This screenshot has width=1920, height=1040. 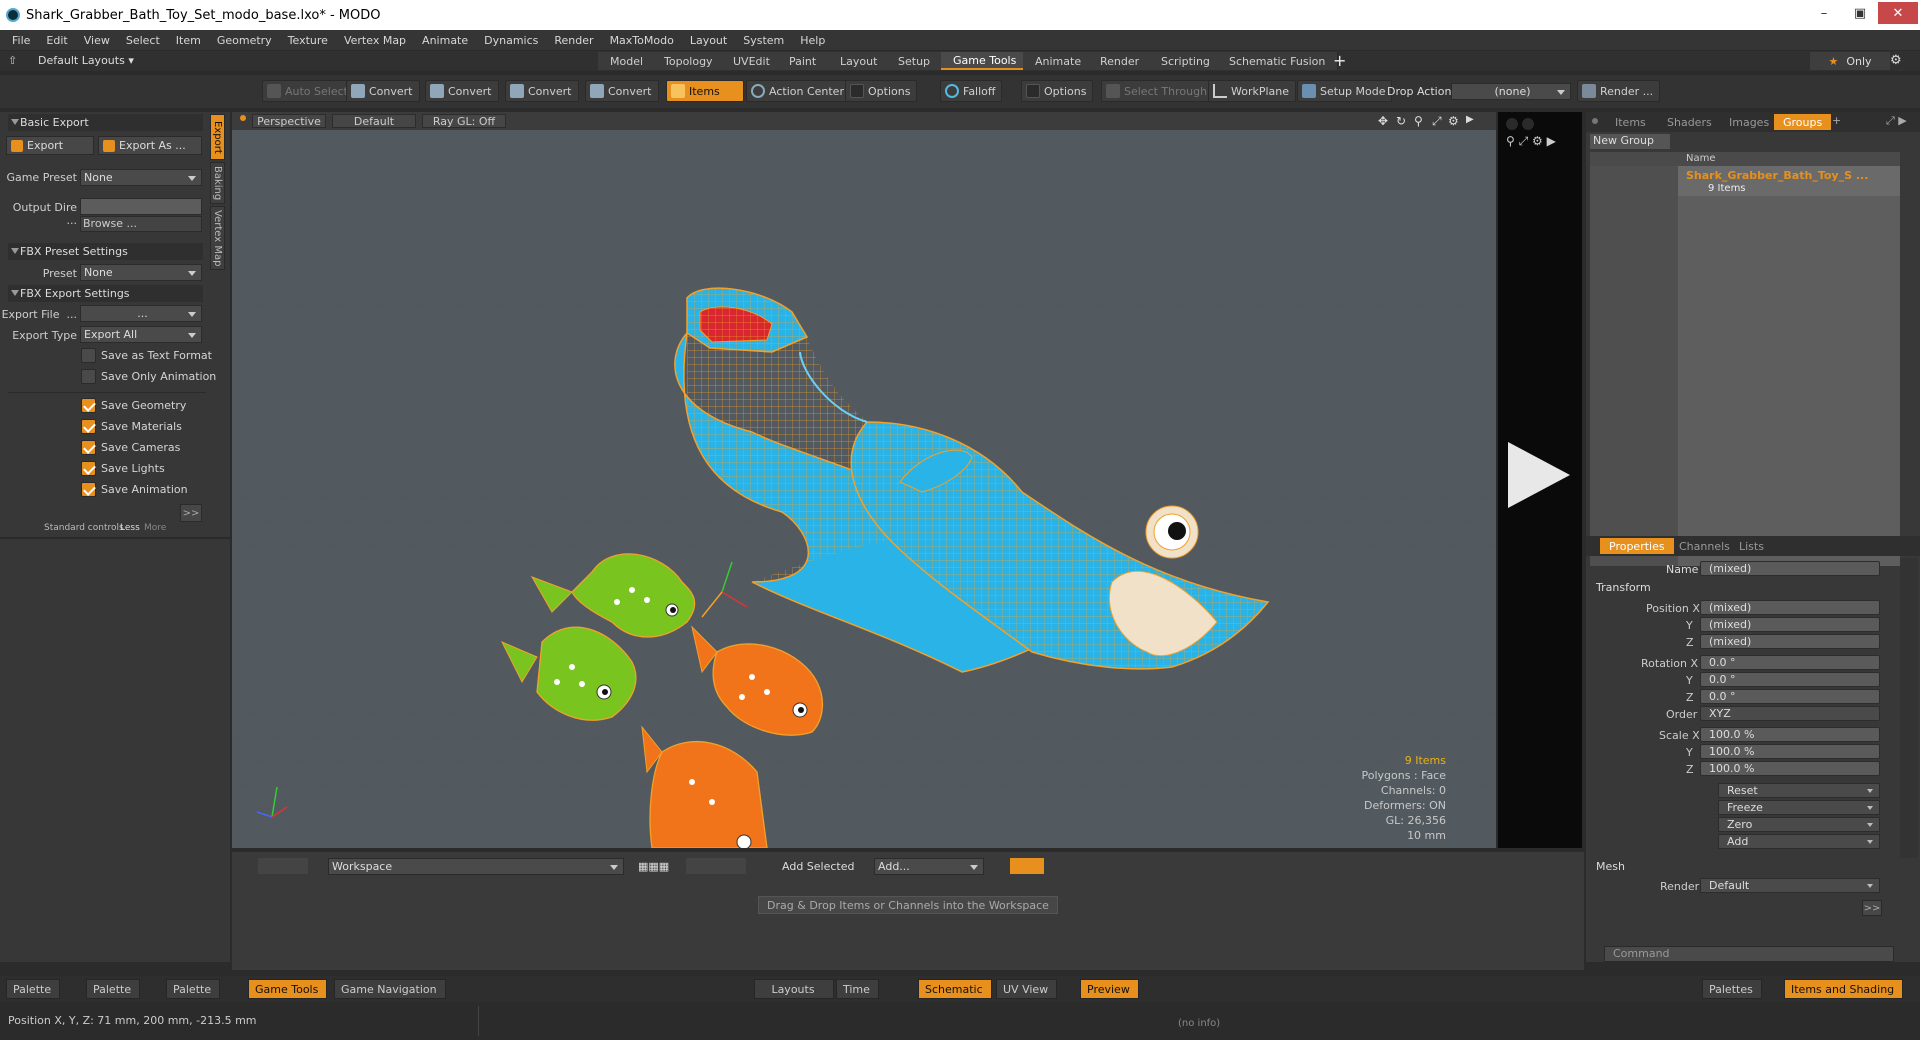 I want to click on game-preset-dropdown: None, so click(x=141, y=177).